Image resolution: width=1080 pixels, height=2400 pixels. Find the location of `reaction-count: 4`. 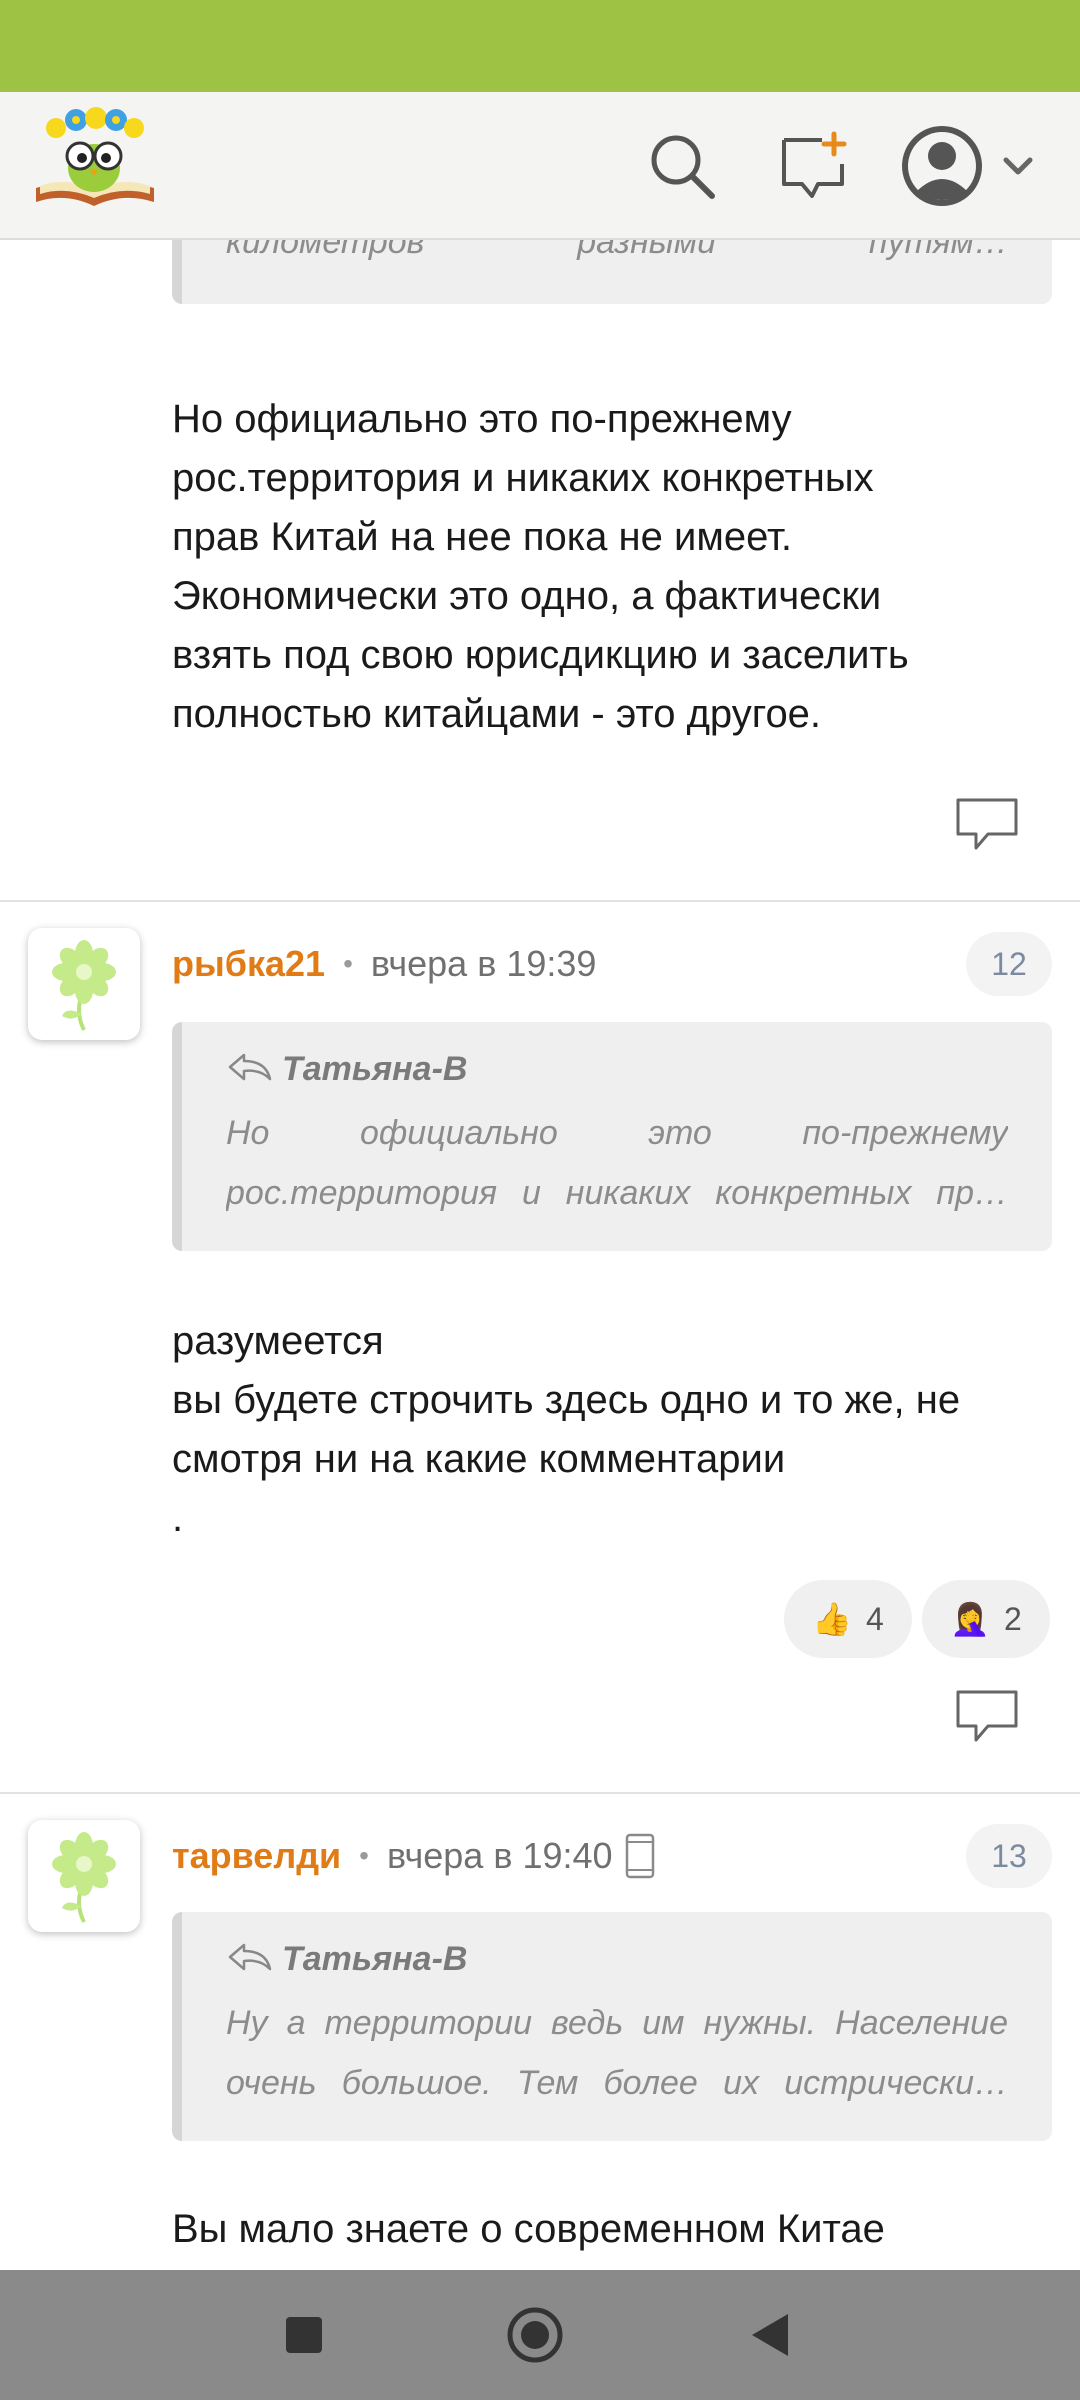

reaction-count: 4 is located at coordinates (875, 1618).